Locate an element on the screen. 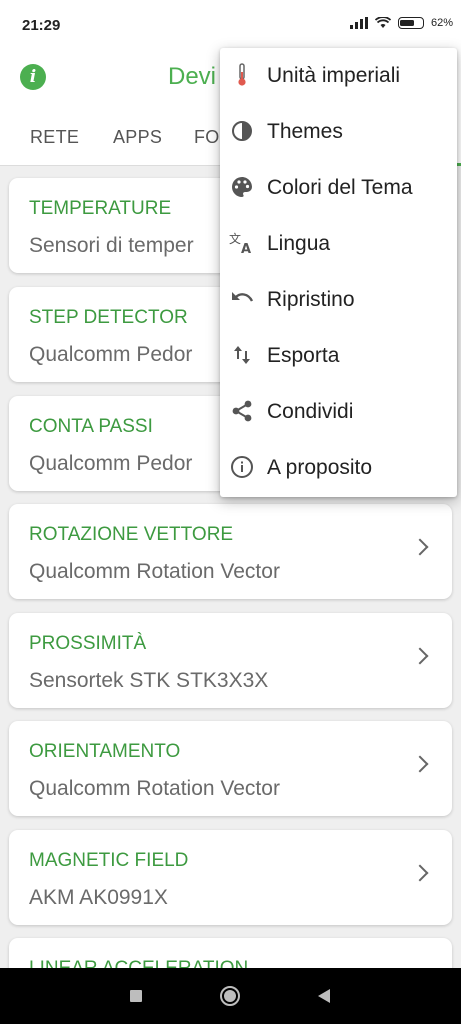 The width and height of the screenshot is (461, 1024). recents-button is located at coordinates (136, 996).